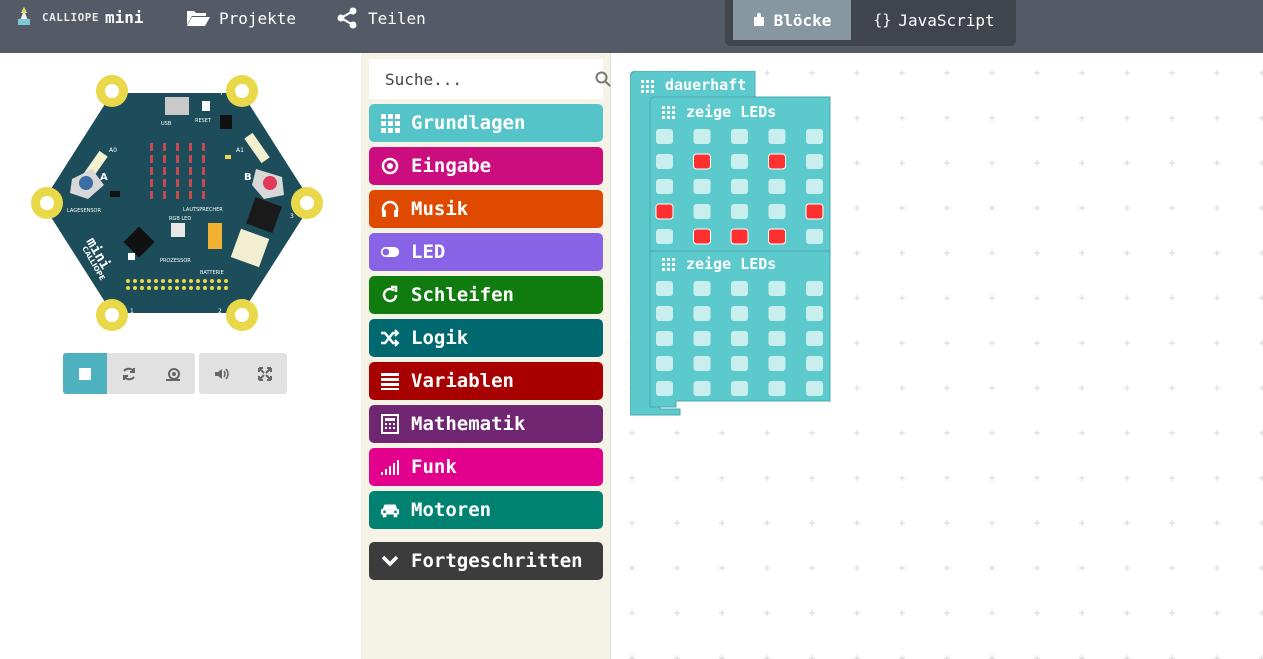  I want to click on category-mathematik: Mathematik, so click(486, 424).